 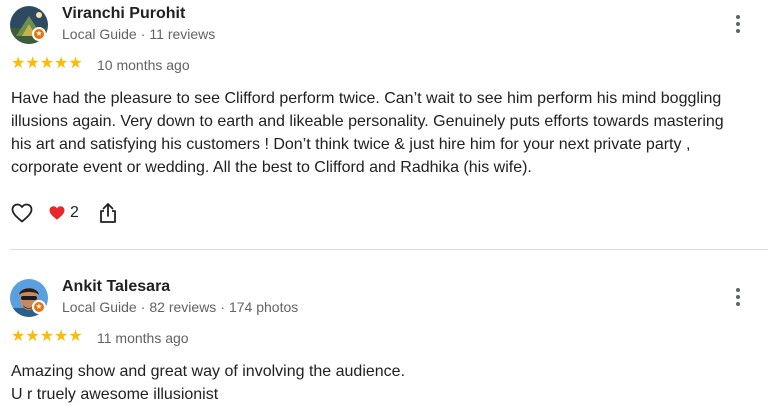 I want to click on reviewer-meta: Local Guide · 11 reviews, so click(x=138, y=34).